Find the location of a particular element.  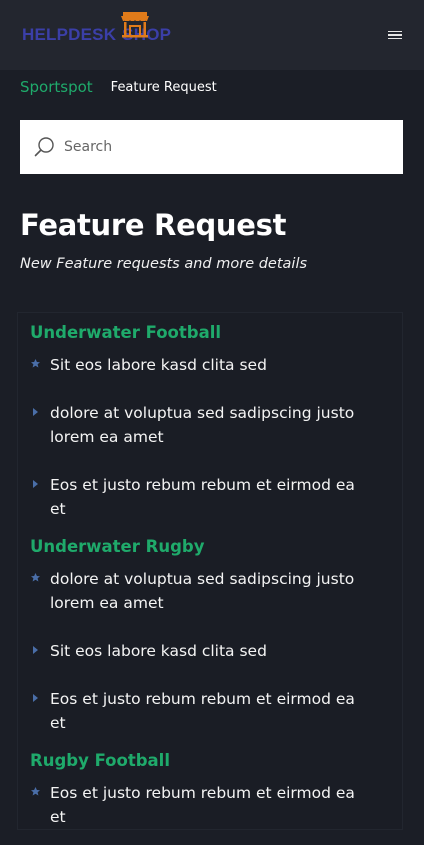

search-box is located at coordinates (211, 147).